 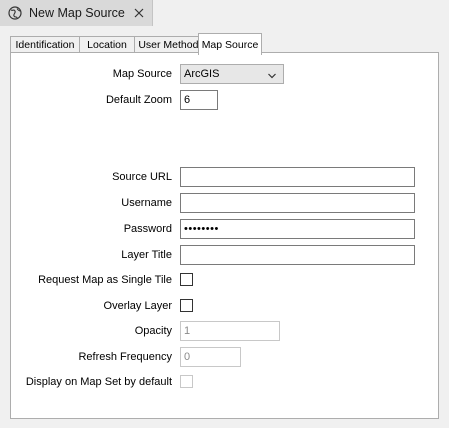 What do you see at coordinates (230, 331) in the screenshot?
I see `opacity-input: 1` at bounding box center [230, 331].